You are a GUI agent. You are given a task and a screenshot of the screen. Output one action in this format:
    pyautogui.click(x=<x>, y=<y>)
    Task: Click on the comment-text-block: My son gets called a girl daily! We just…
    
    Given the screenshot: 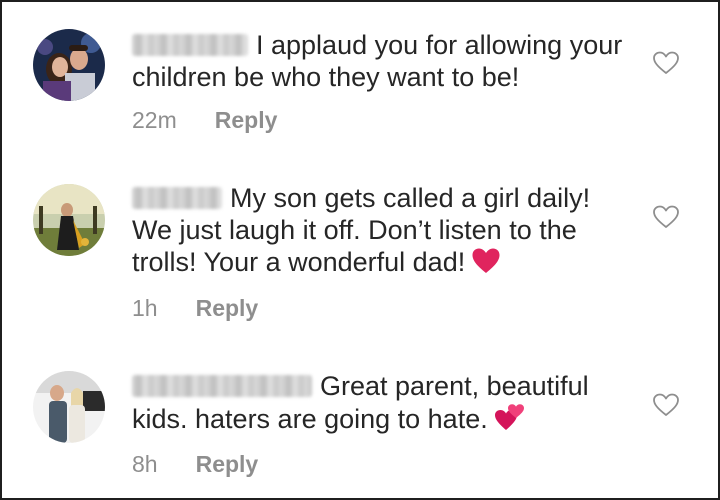 What is the action you would take?
    pyautogui.click(x=382, y=232)
    